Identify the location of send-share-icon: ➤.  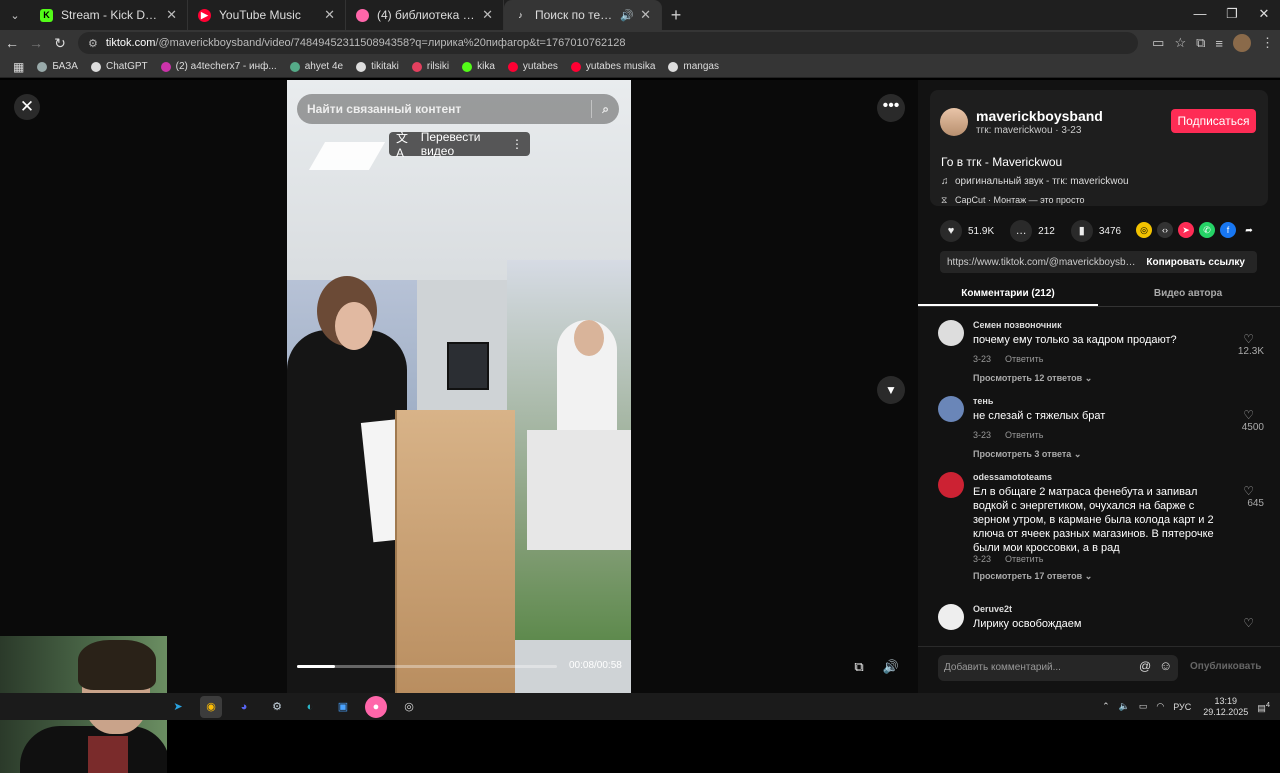
(1186, 230).